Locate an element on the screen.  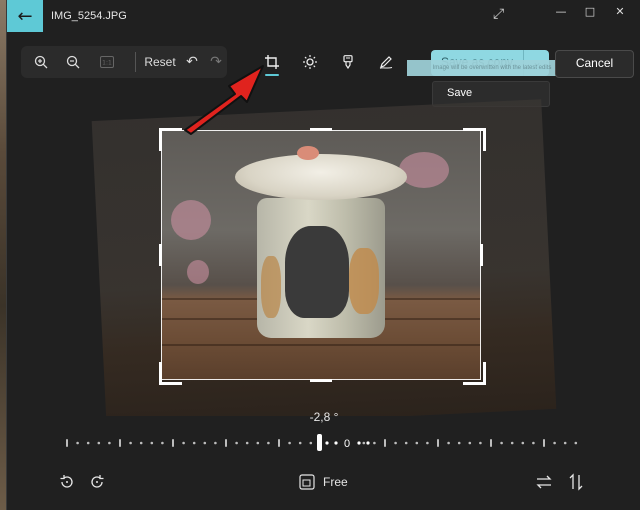
crop-handle-bottom-left is located at coordinates (170, 373).